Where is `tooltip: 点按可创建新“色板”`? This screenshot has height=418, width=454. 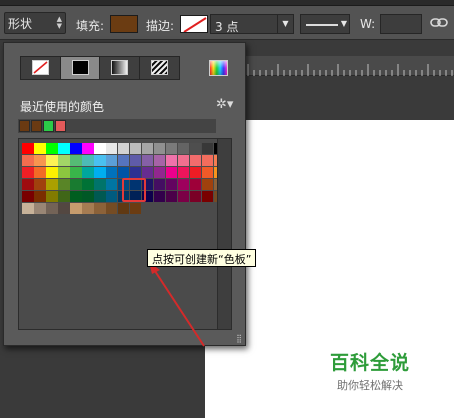
tooltip: 点按可创建新“色板” is located at coordinates (202, 258).